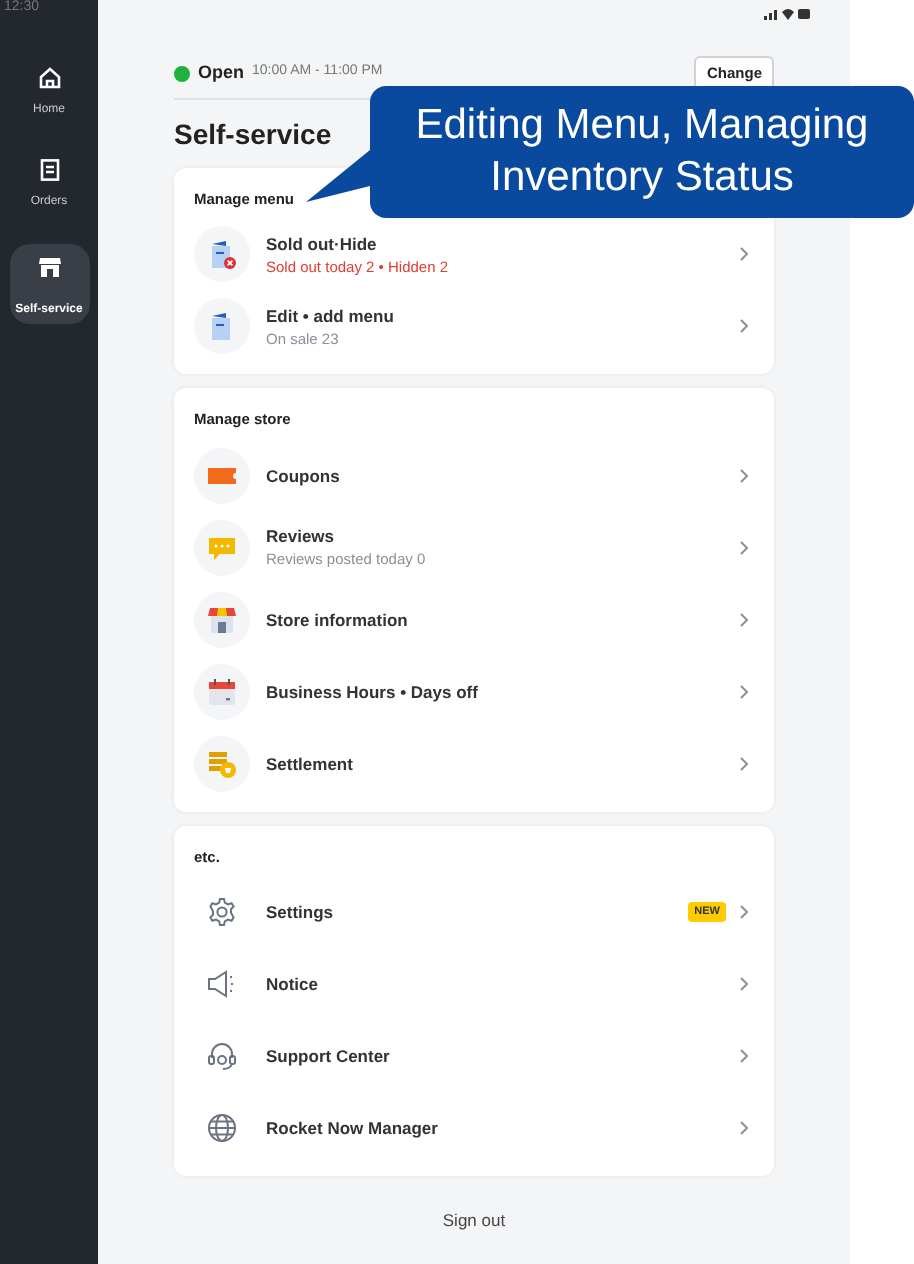 The width and height of the screenshot is (914, 1264). I want to click on menu-row: Support Center, so click(474, 1055).